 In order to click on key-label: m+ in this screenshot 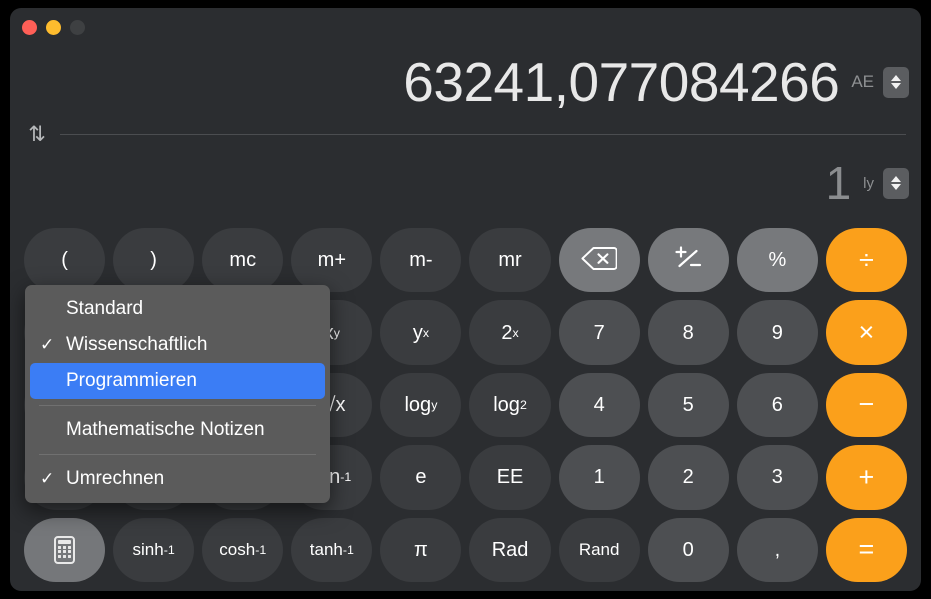, I will do `click(332, 260)`.